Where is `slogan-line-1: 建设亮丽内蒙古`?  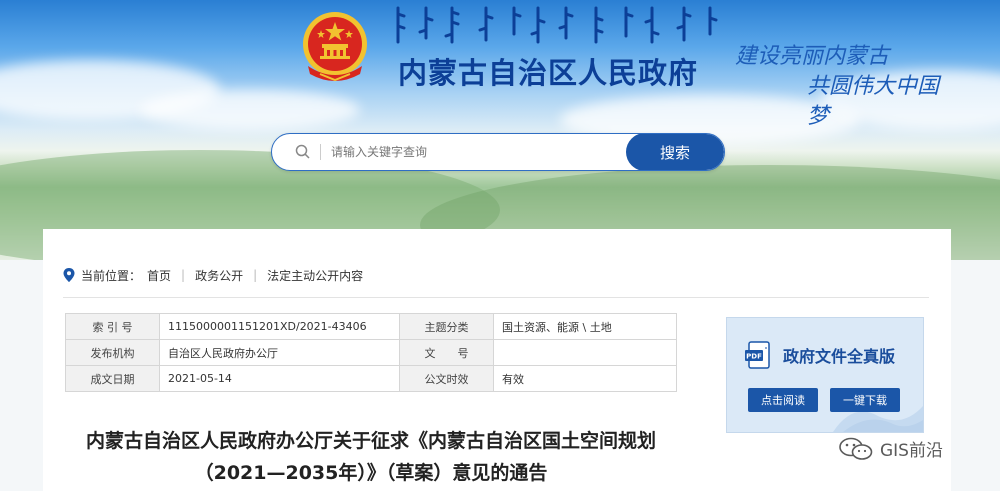
slogan-line-1: 建设亮丽内蒙古 is located at coordinates (812, 56).